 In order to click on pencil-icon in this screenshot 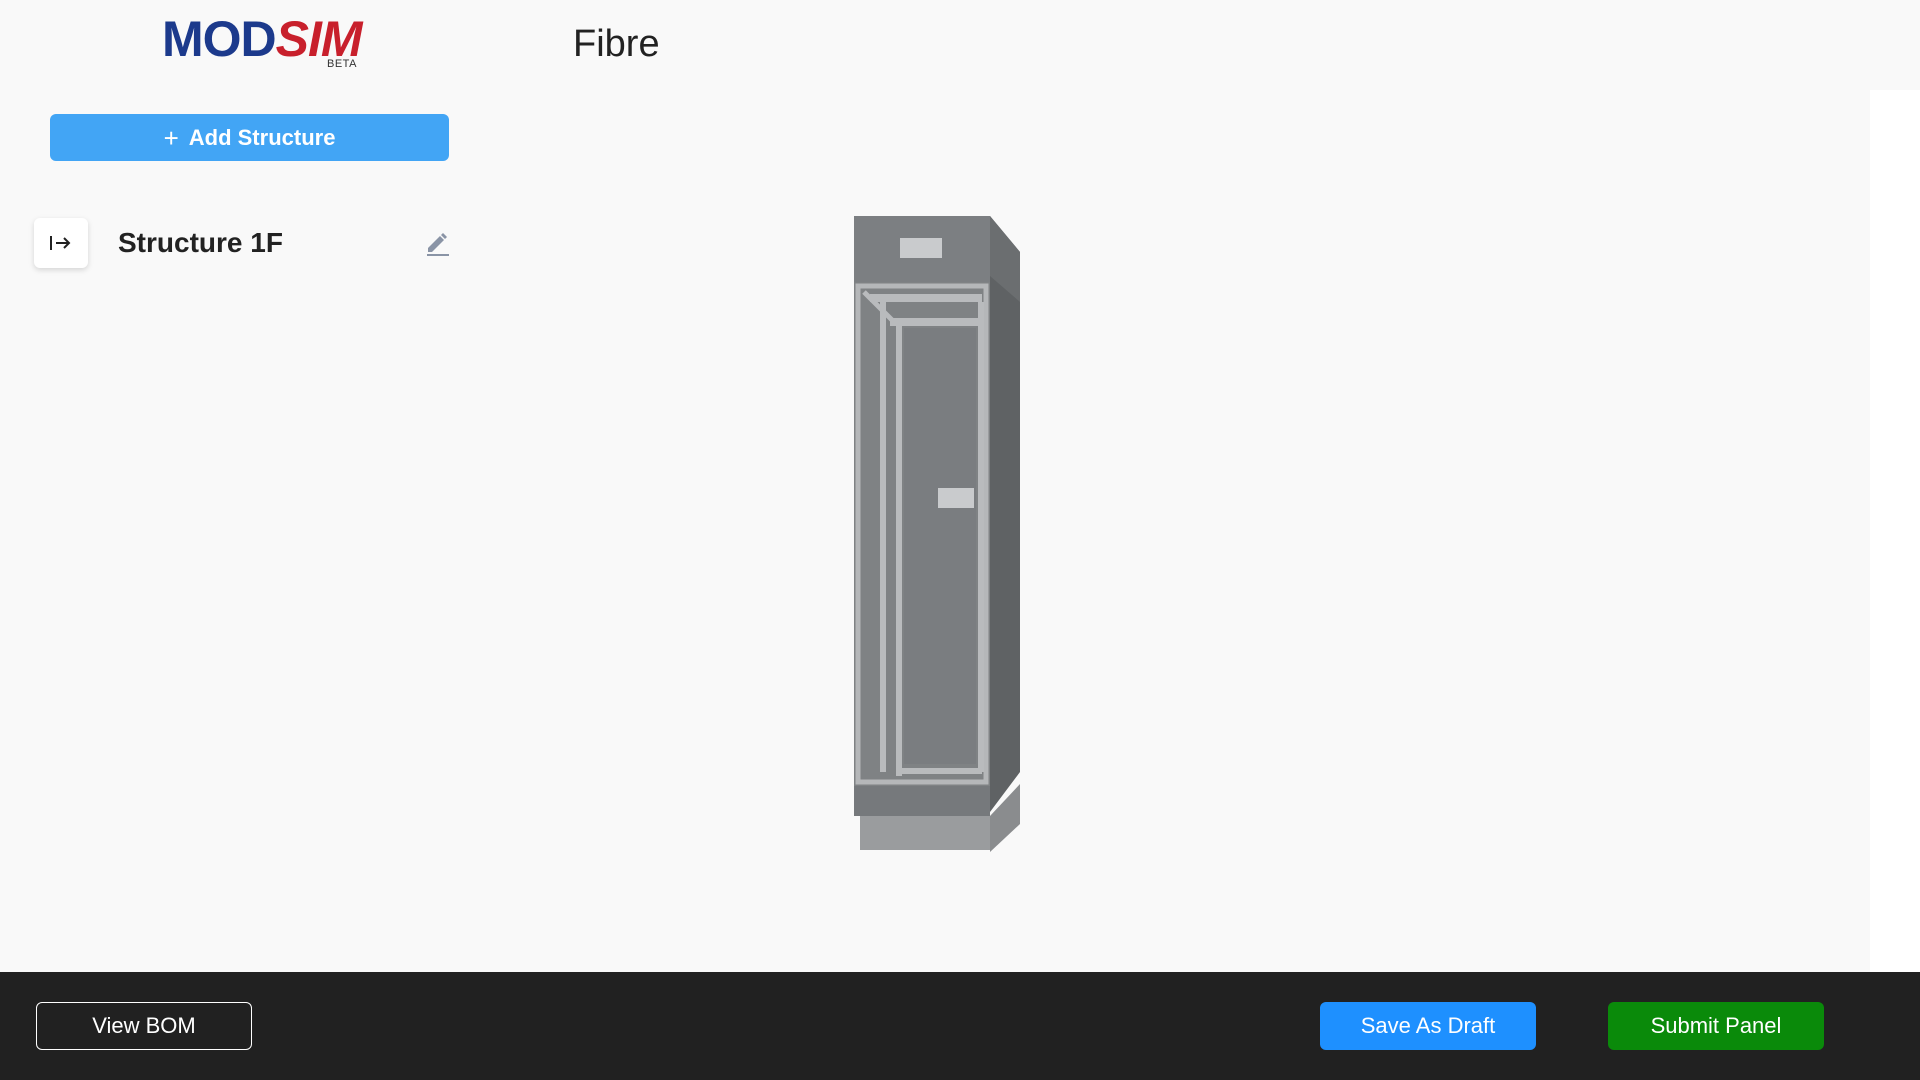, I will do `click(437, 243)`.